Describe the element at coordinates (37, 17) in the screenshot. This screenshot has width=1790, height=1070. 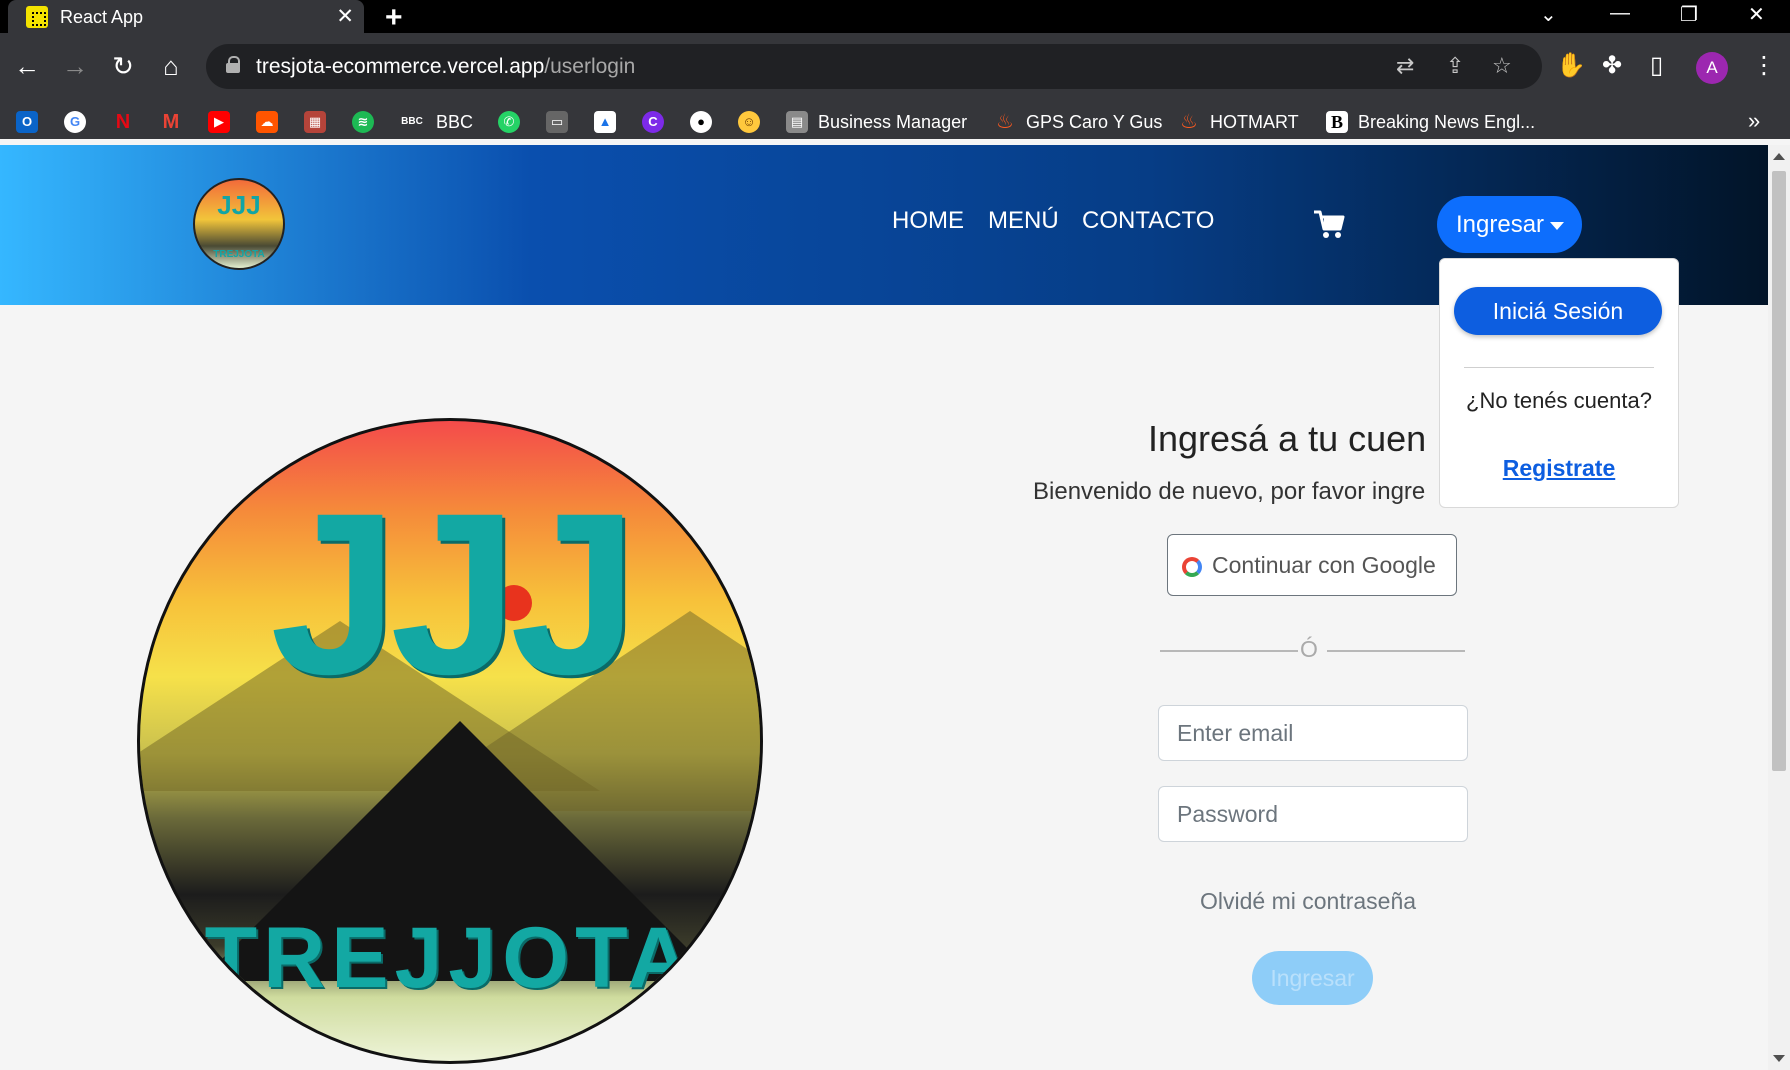
I see `react-app-favicon-icon` at that location.